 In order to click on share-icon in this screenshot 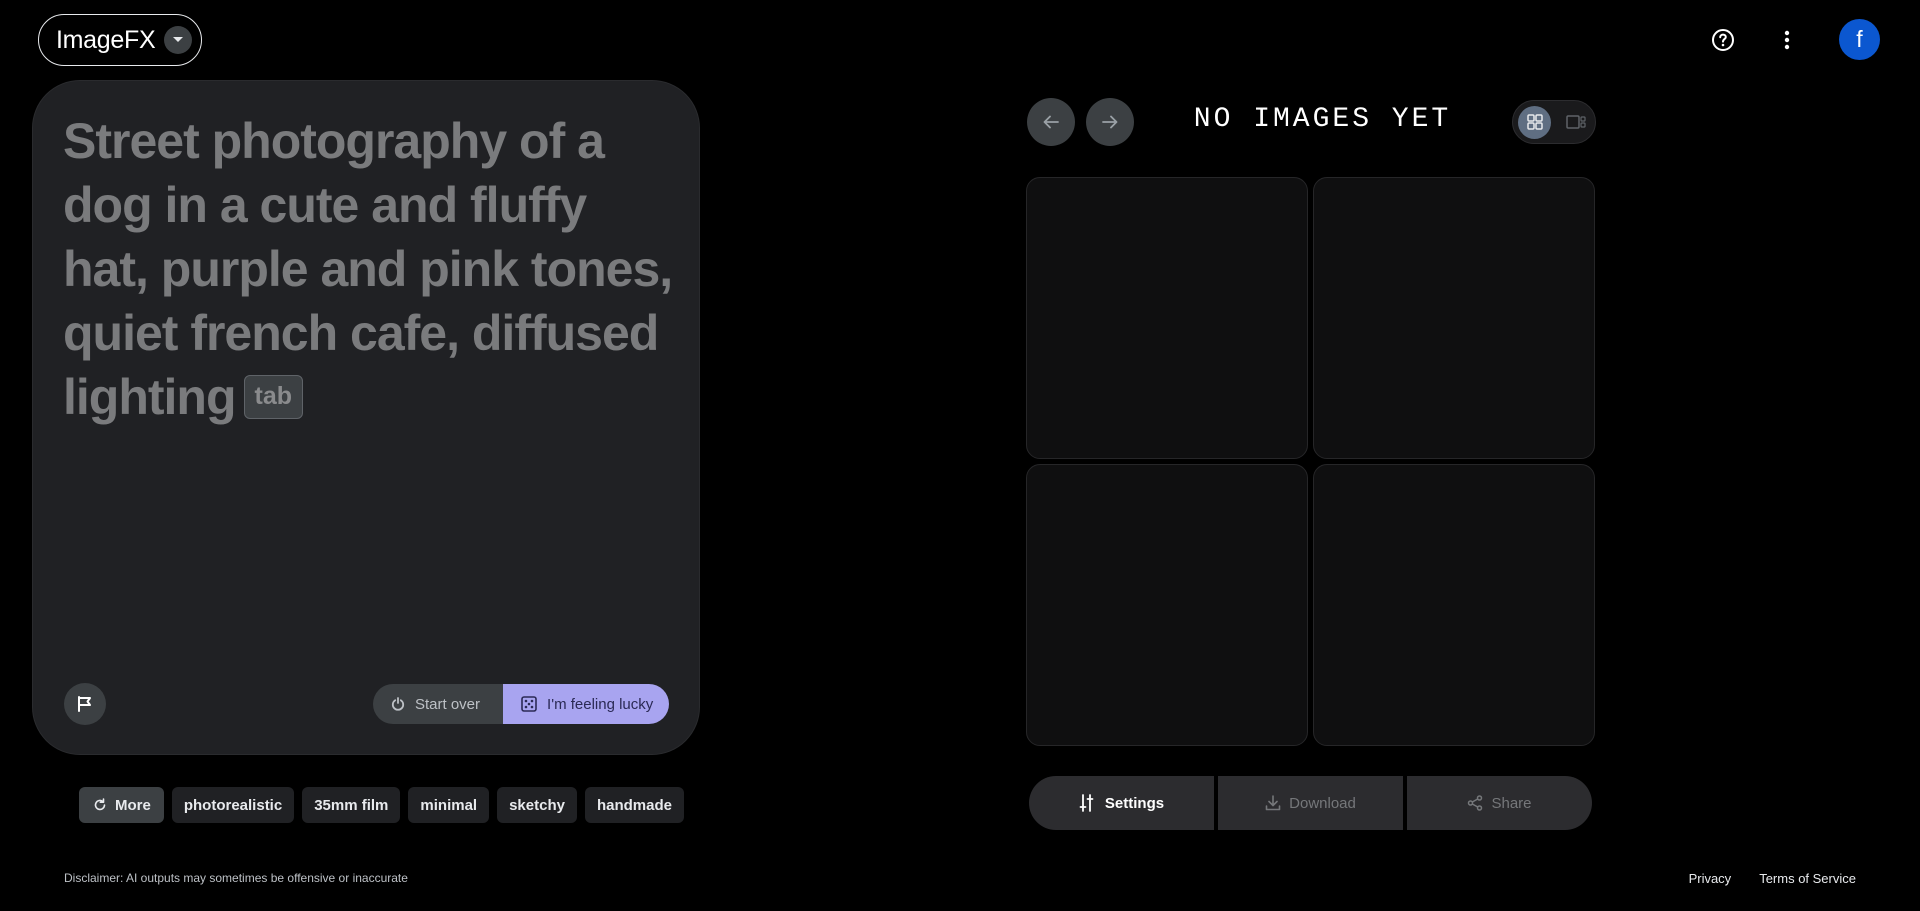, I will do `click(1475, 803)`.